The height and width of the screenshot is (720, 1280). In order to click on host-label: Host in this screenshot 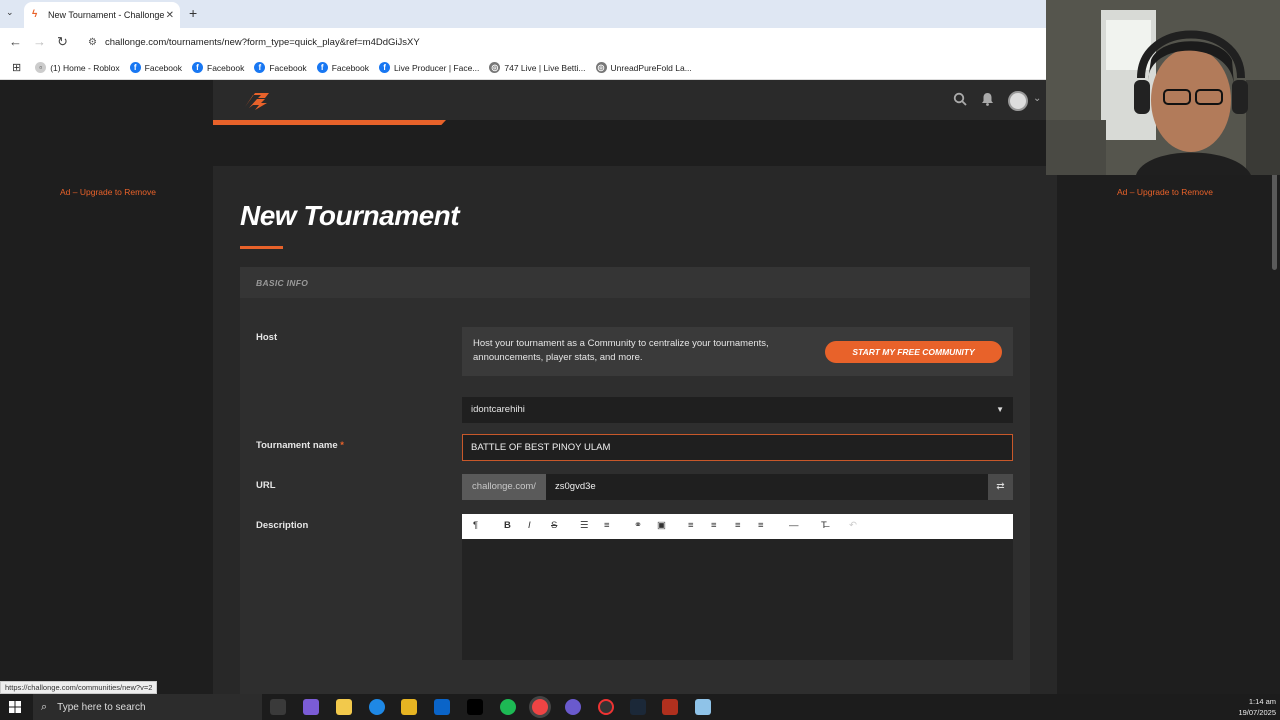, I will do `click(267, 337)`.